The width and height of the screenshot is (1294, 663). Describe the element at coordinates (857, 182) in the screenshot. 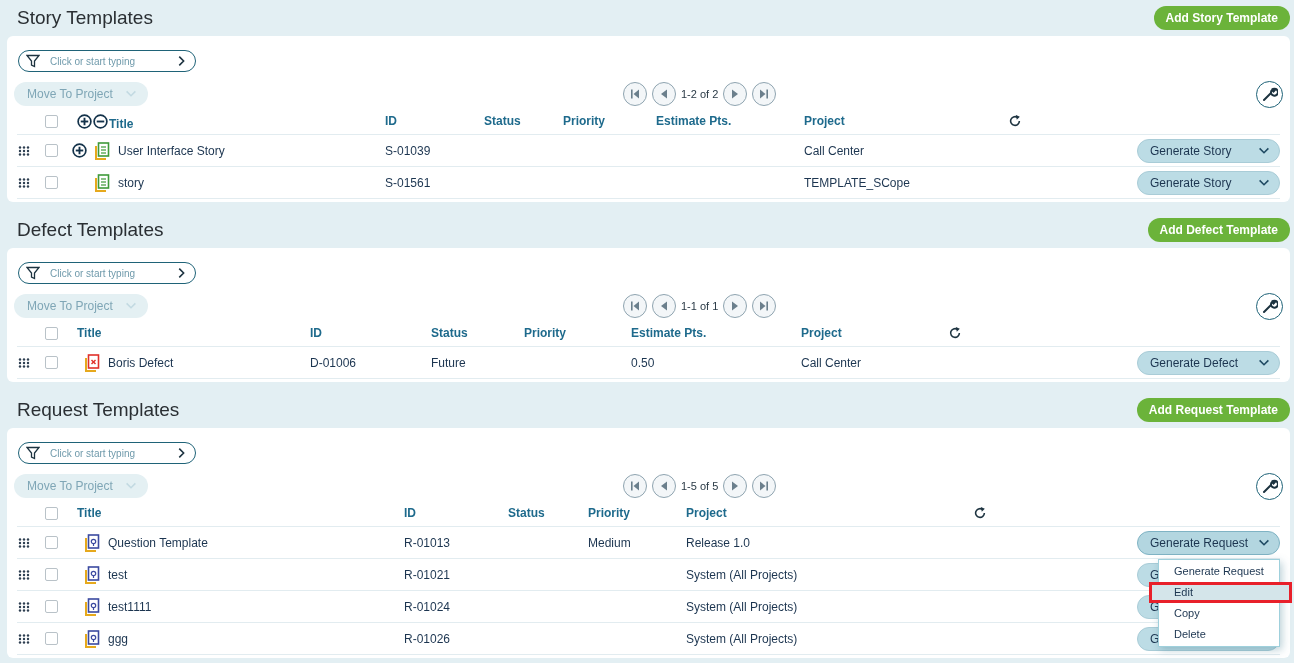

I see `table-cell: TEMPLATE_SCope` at that location.